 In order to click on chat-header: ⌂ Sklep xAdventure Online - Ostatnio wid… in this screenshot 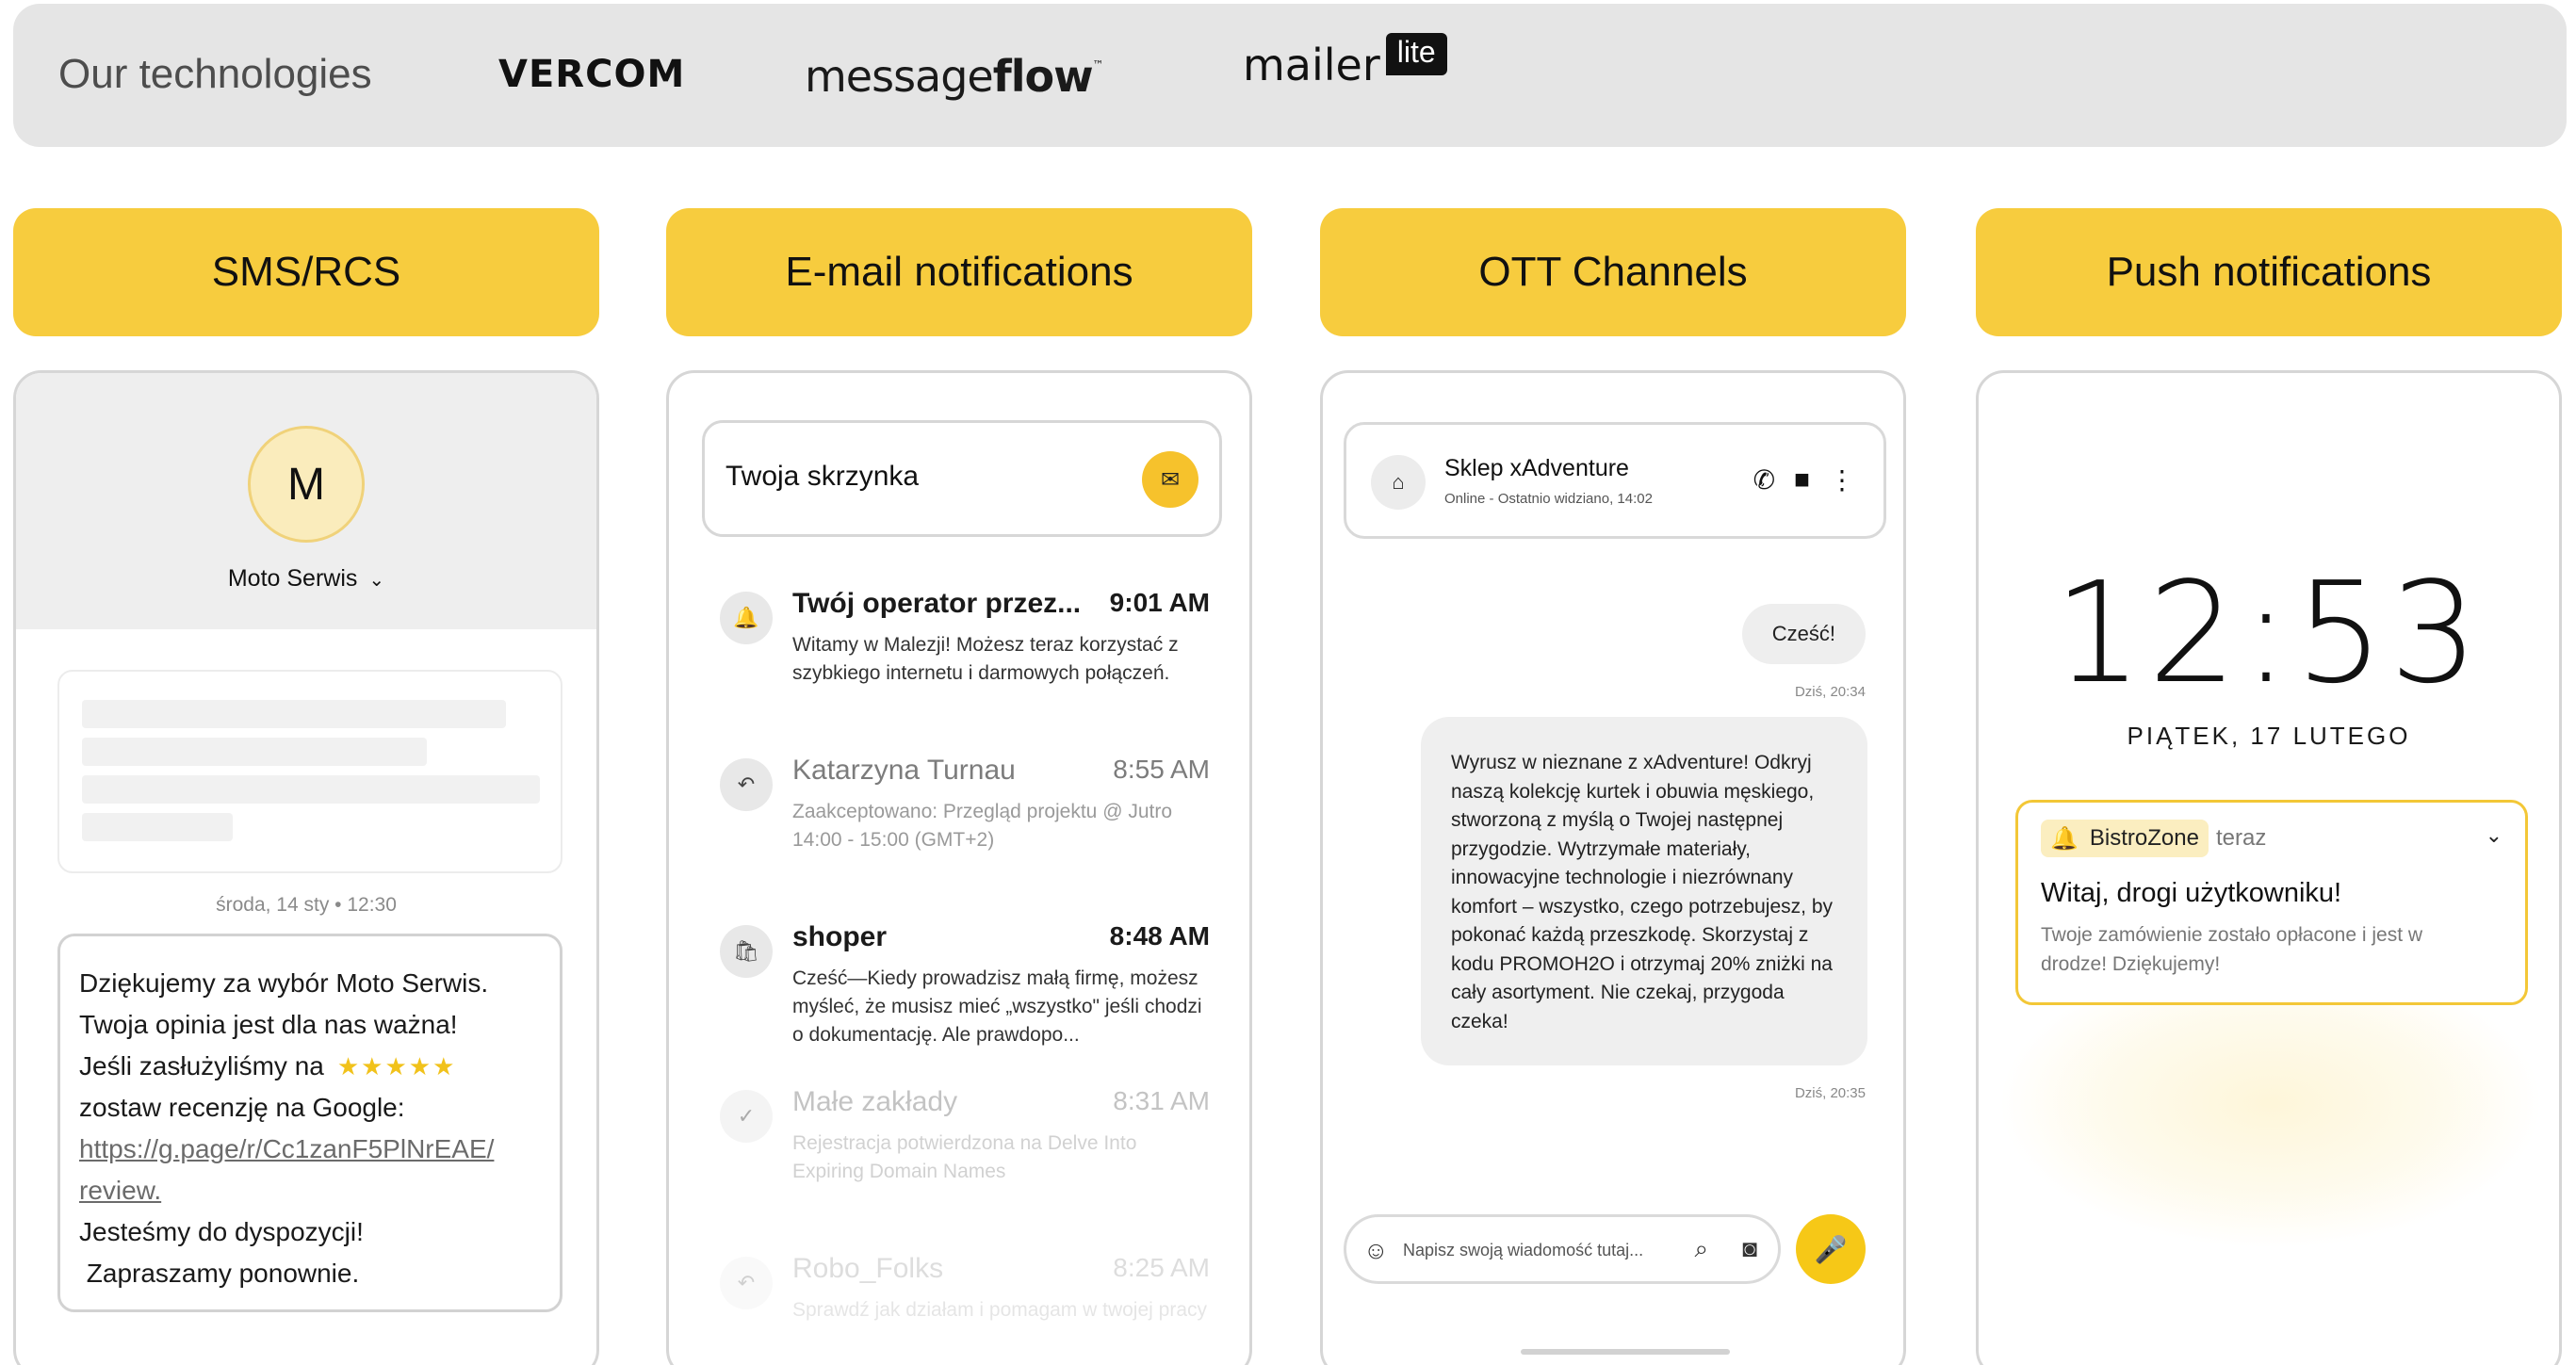, I will do `click(1615, 480)`.